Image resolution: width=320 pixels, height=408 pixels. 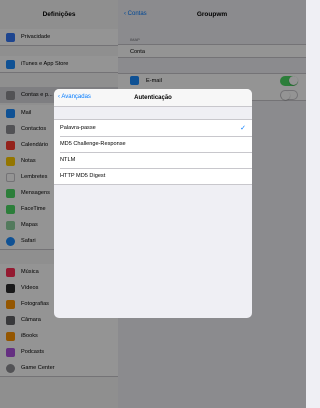 I want to click on modal-title: Autenticação, so click(x=153, y=97).